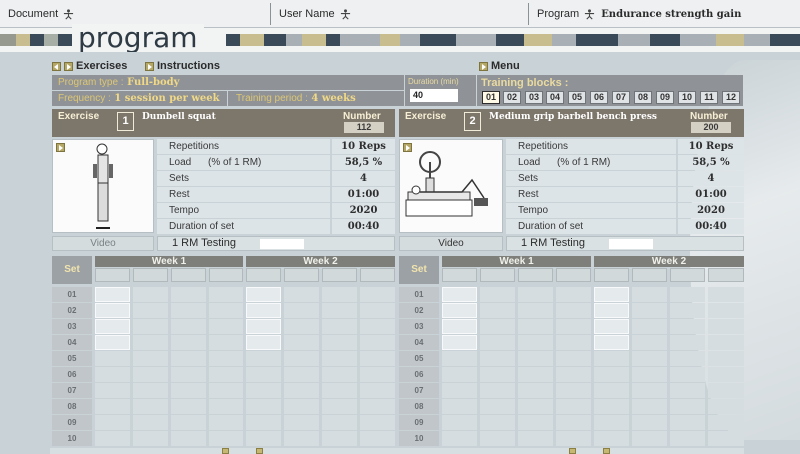 The height and width of the screenshot is (454, 800). Describe the element at coordinates (687, 97) in the screenshot. I see `block-button: 10` at that location.